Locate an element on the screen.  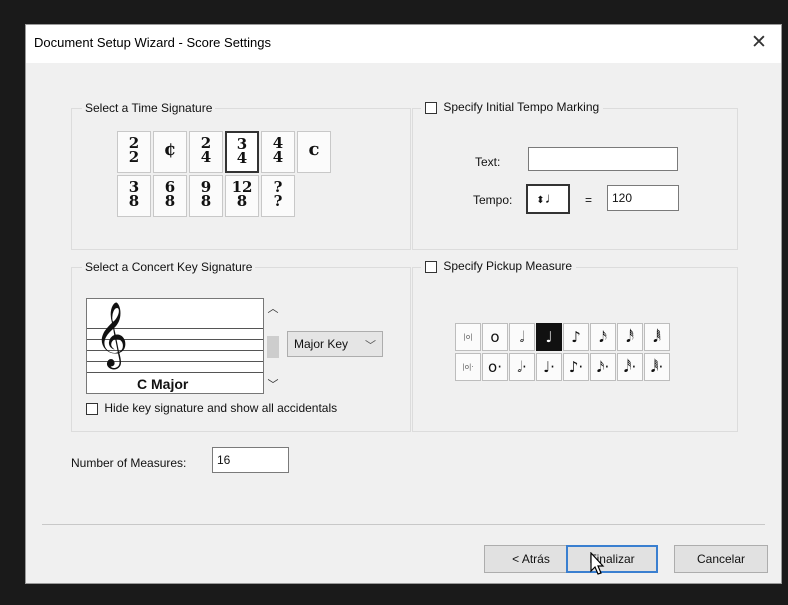
tempo-checkbox-line: Specify Initial Tempo Marking is located at coordinates (512, 107).